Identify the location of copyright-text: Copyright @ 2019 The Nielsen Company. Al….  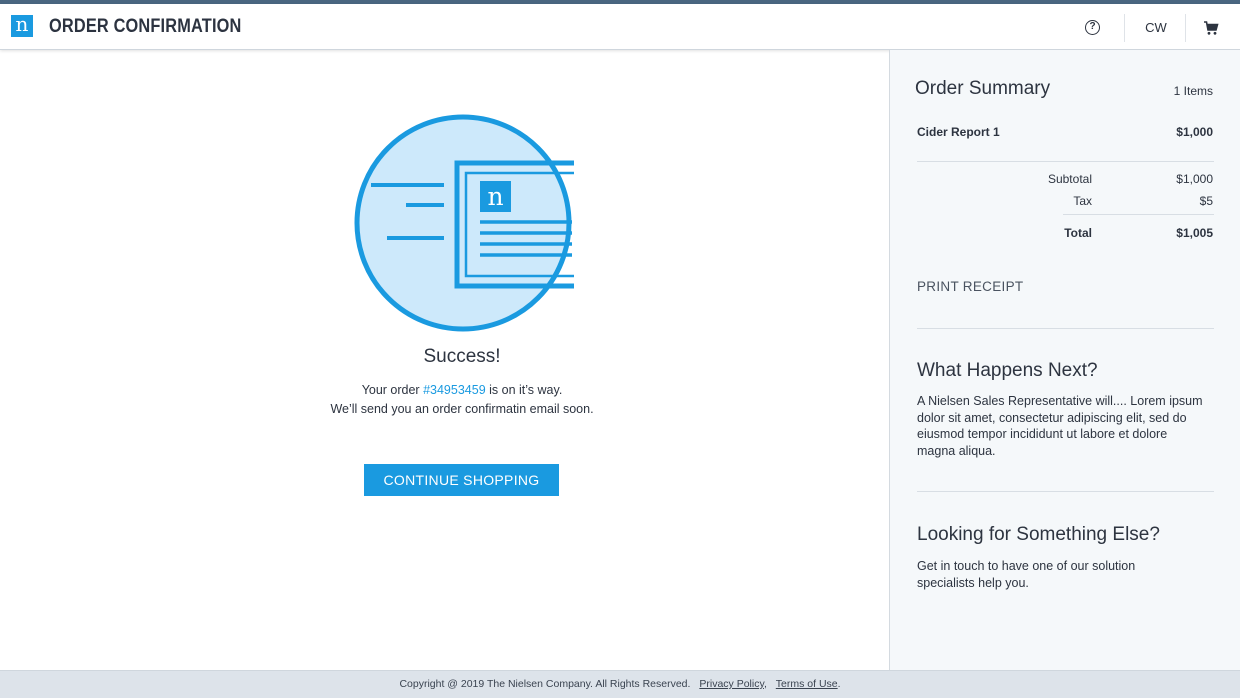
(545, 684).